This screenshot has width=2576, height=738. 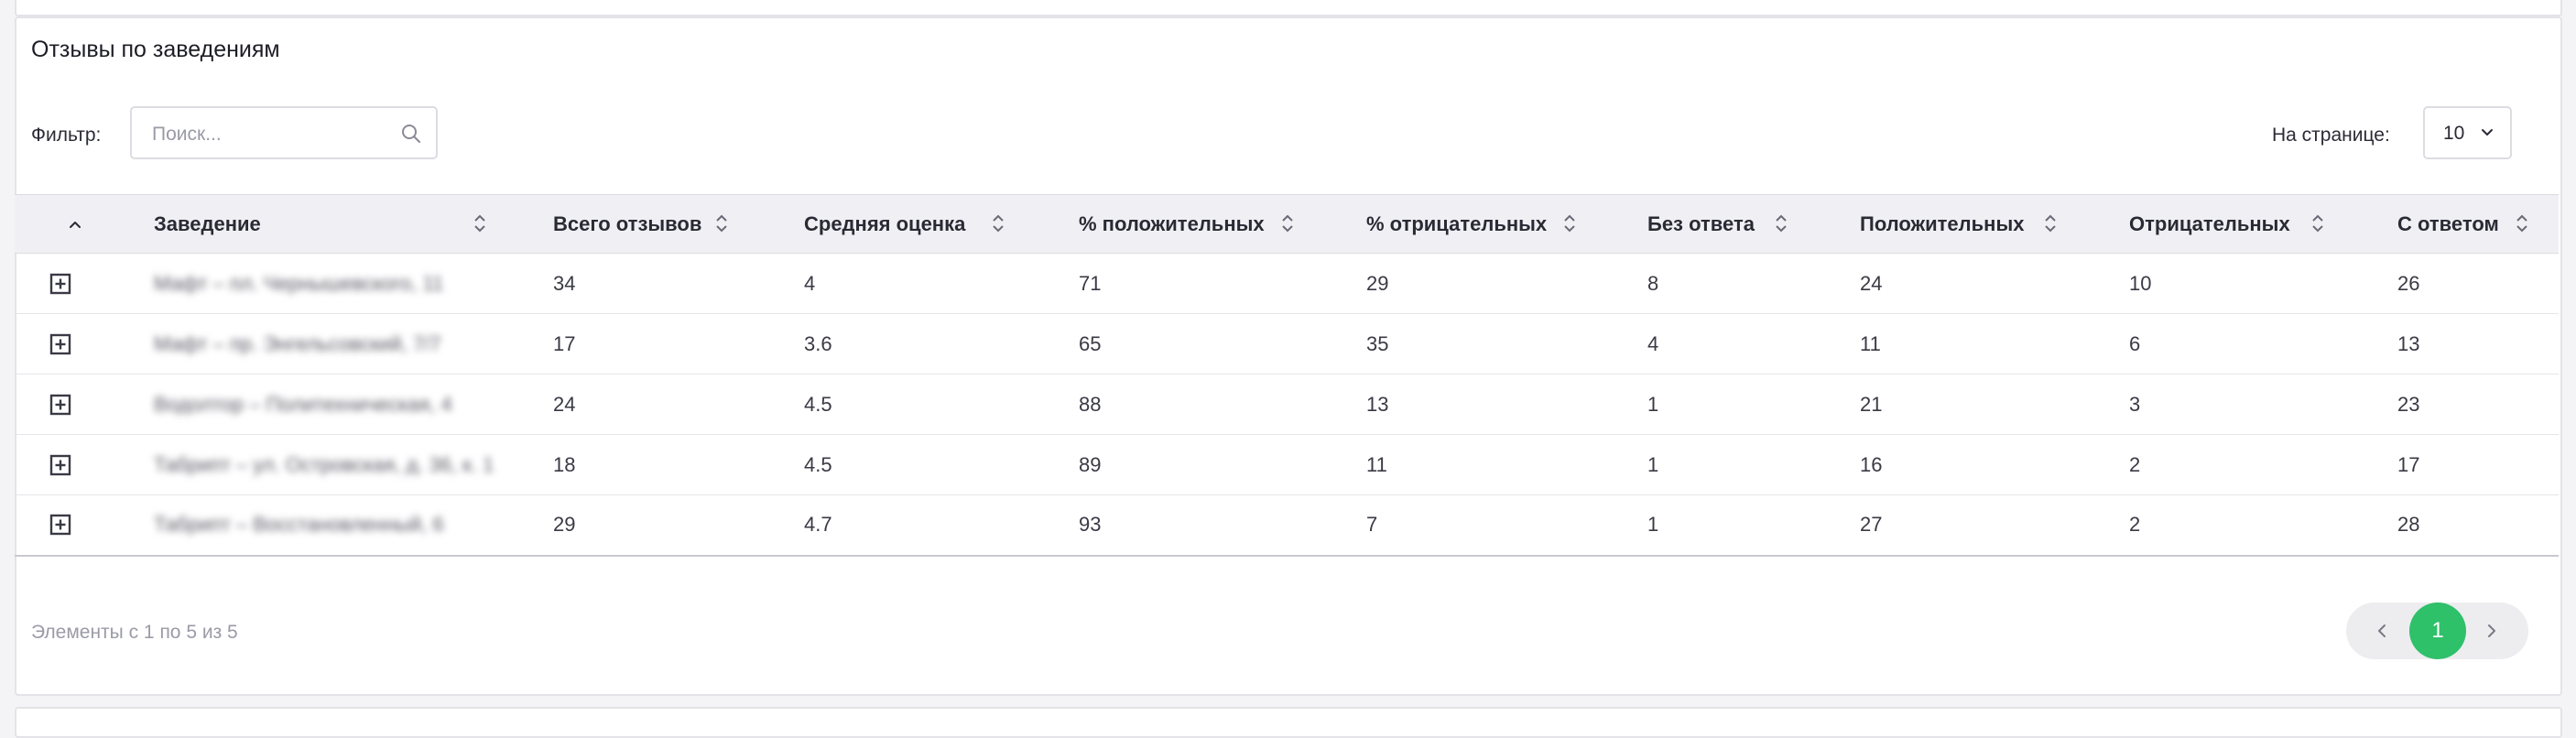 What do you see at coordinates (66, 135) in the screenshot?
I see `filter-label: Фильтр:` at bounding box center [66, 135].